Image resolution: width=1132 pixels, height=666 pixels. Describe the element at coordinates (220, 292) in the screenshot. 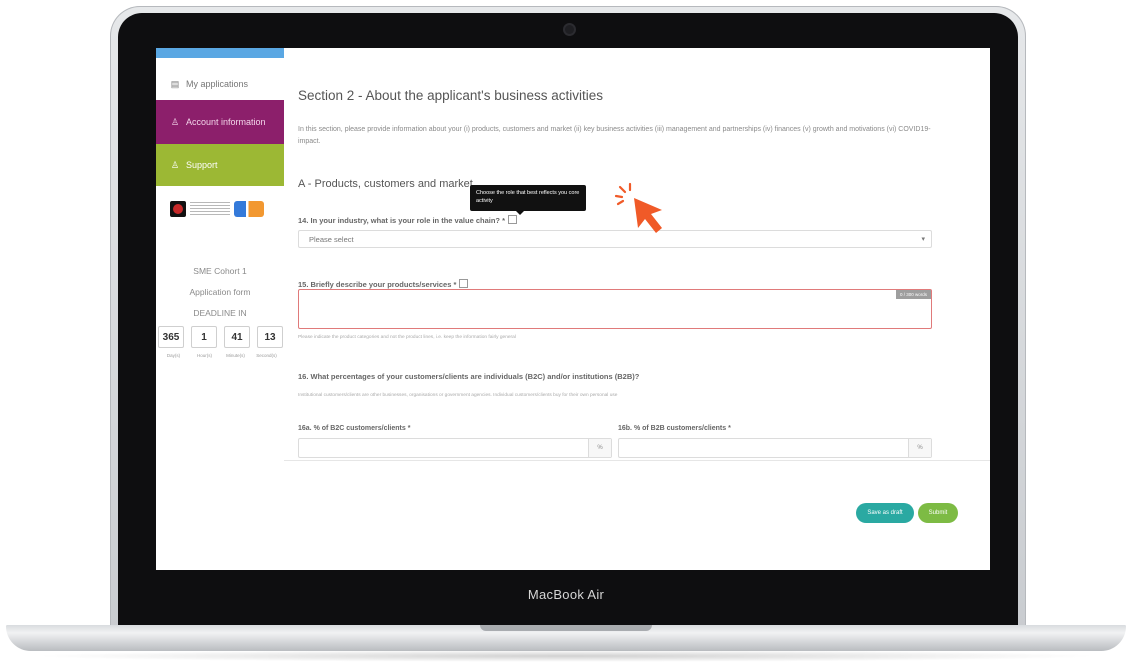

I see `application-form-label: Application form` at that location.